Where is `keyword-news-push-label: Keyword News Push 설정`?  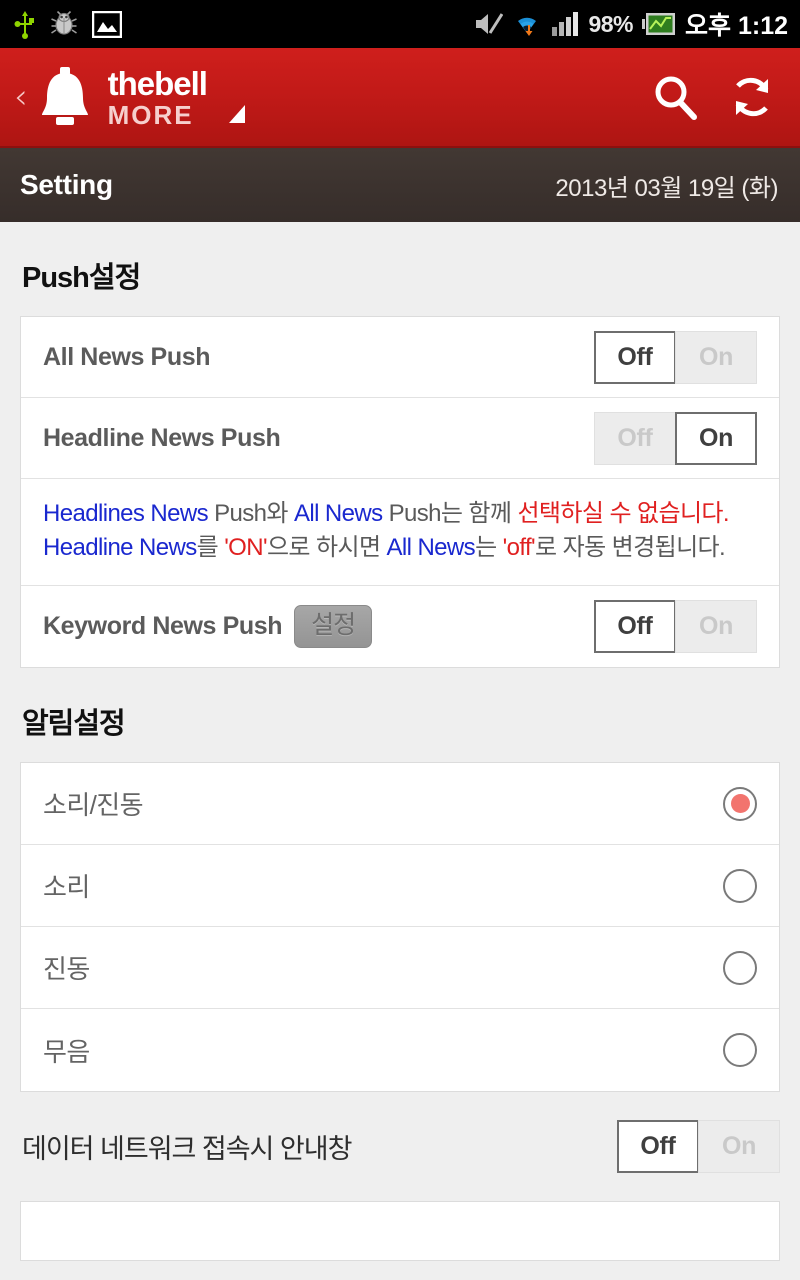
keyword-news-push-label: Keyword News Push 설정 is located at coordinates (208, 627).